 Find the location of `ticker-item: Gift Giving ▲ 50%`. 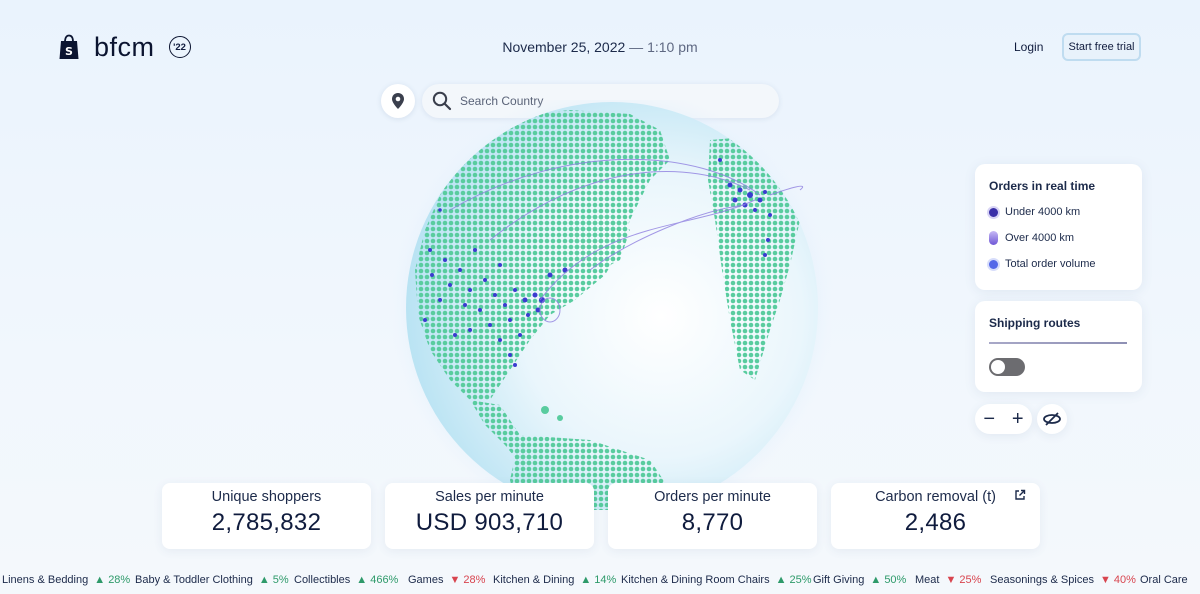

ticker-item: Gift Giving ▲ 50% is located at coordinates (859, 580).